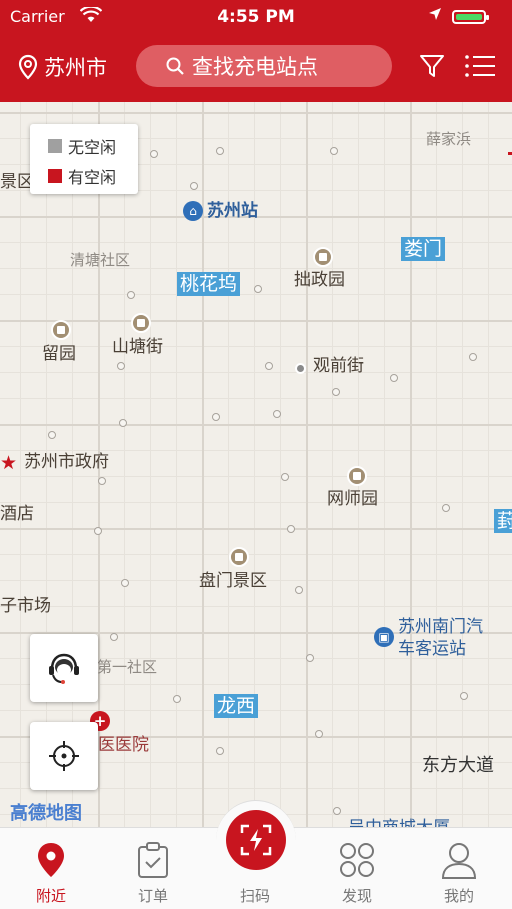 The height and width of the screenshot is (909, 512). What do you see at coordinates (209, 284) in the screenshot?
I see `metro-station-label: 桃花坞` at bounding box center [209, 284].